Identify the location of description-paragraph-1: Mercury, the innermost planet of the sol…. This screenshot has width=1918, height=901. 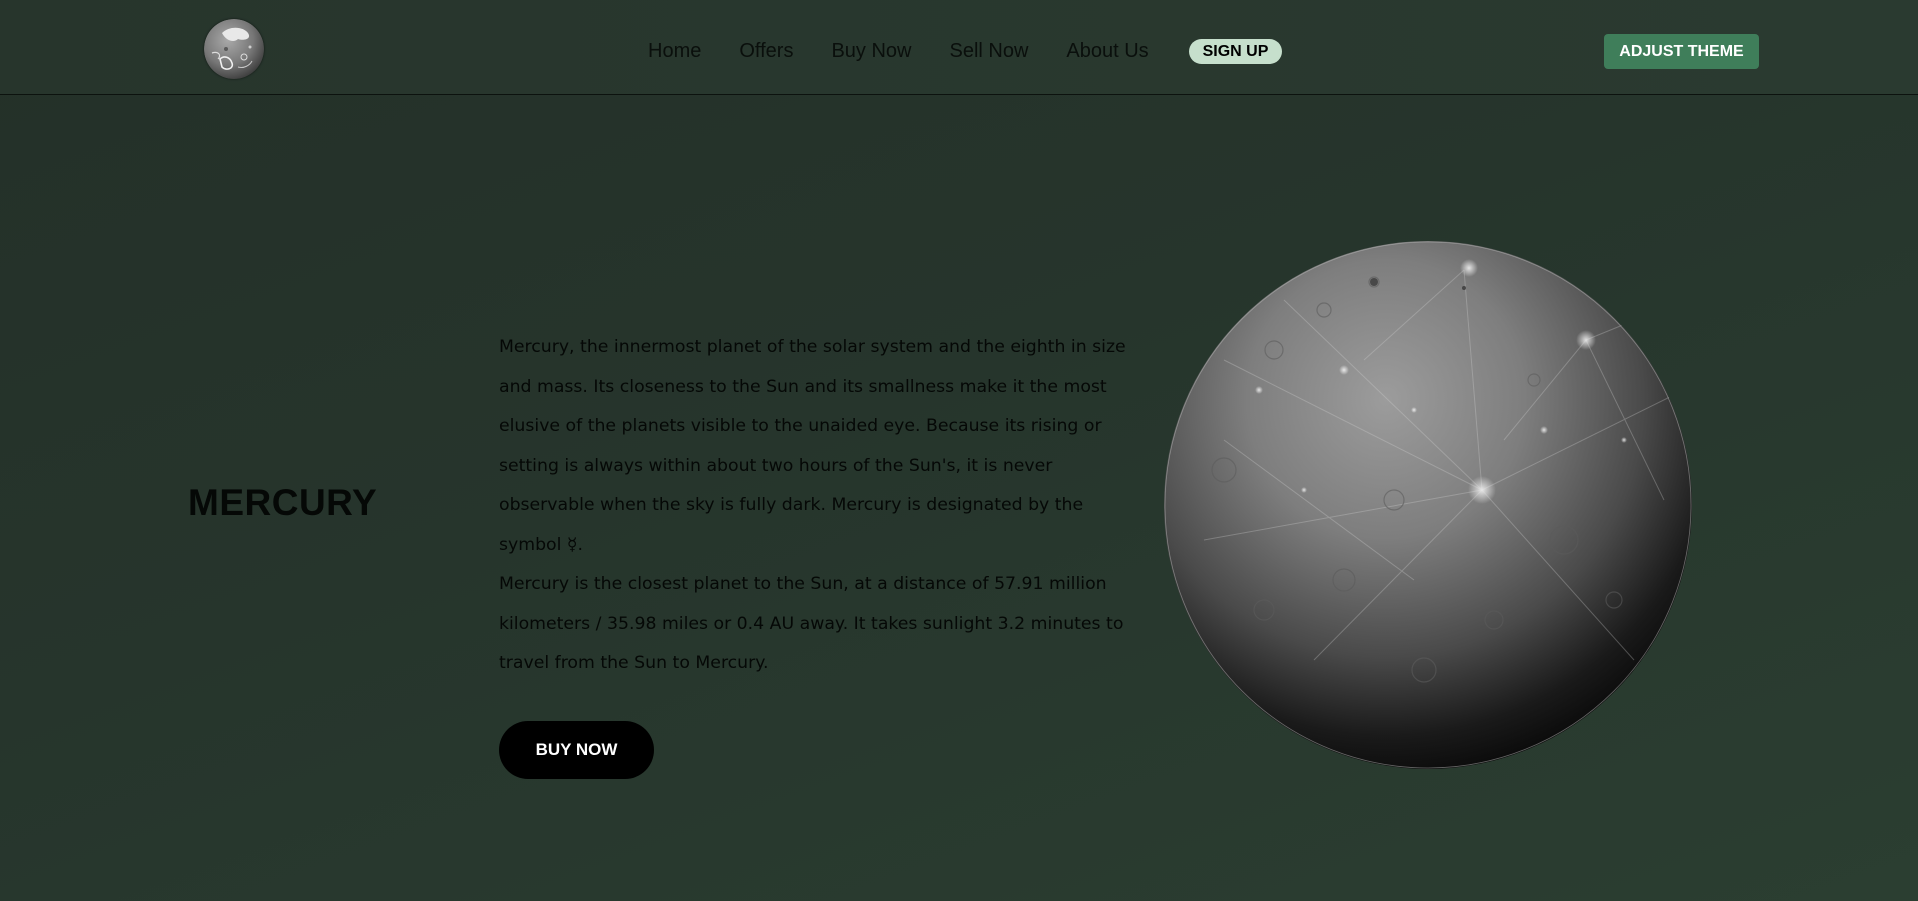
(812, 446).